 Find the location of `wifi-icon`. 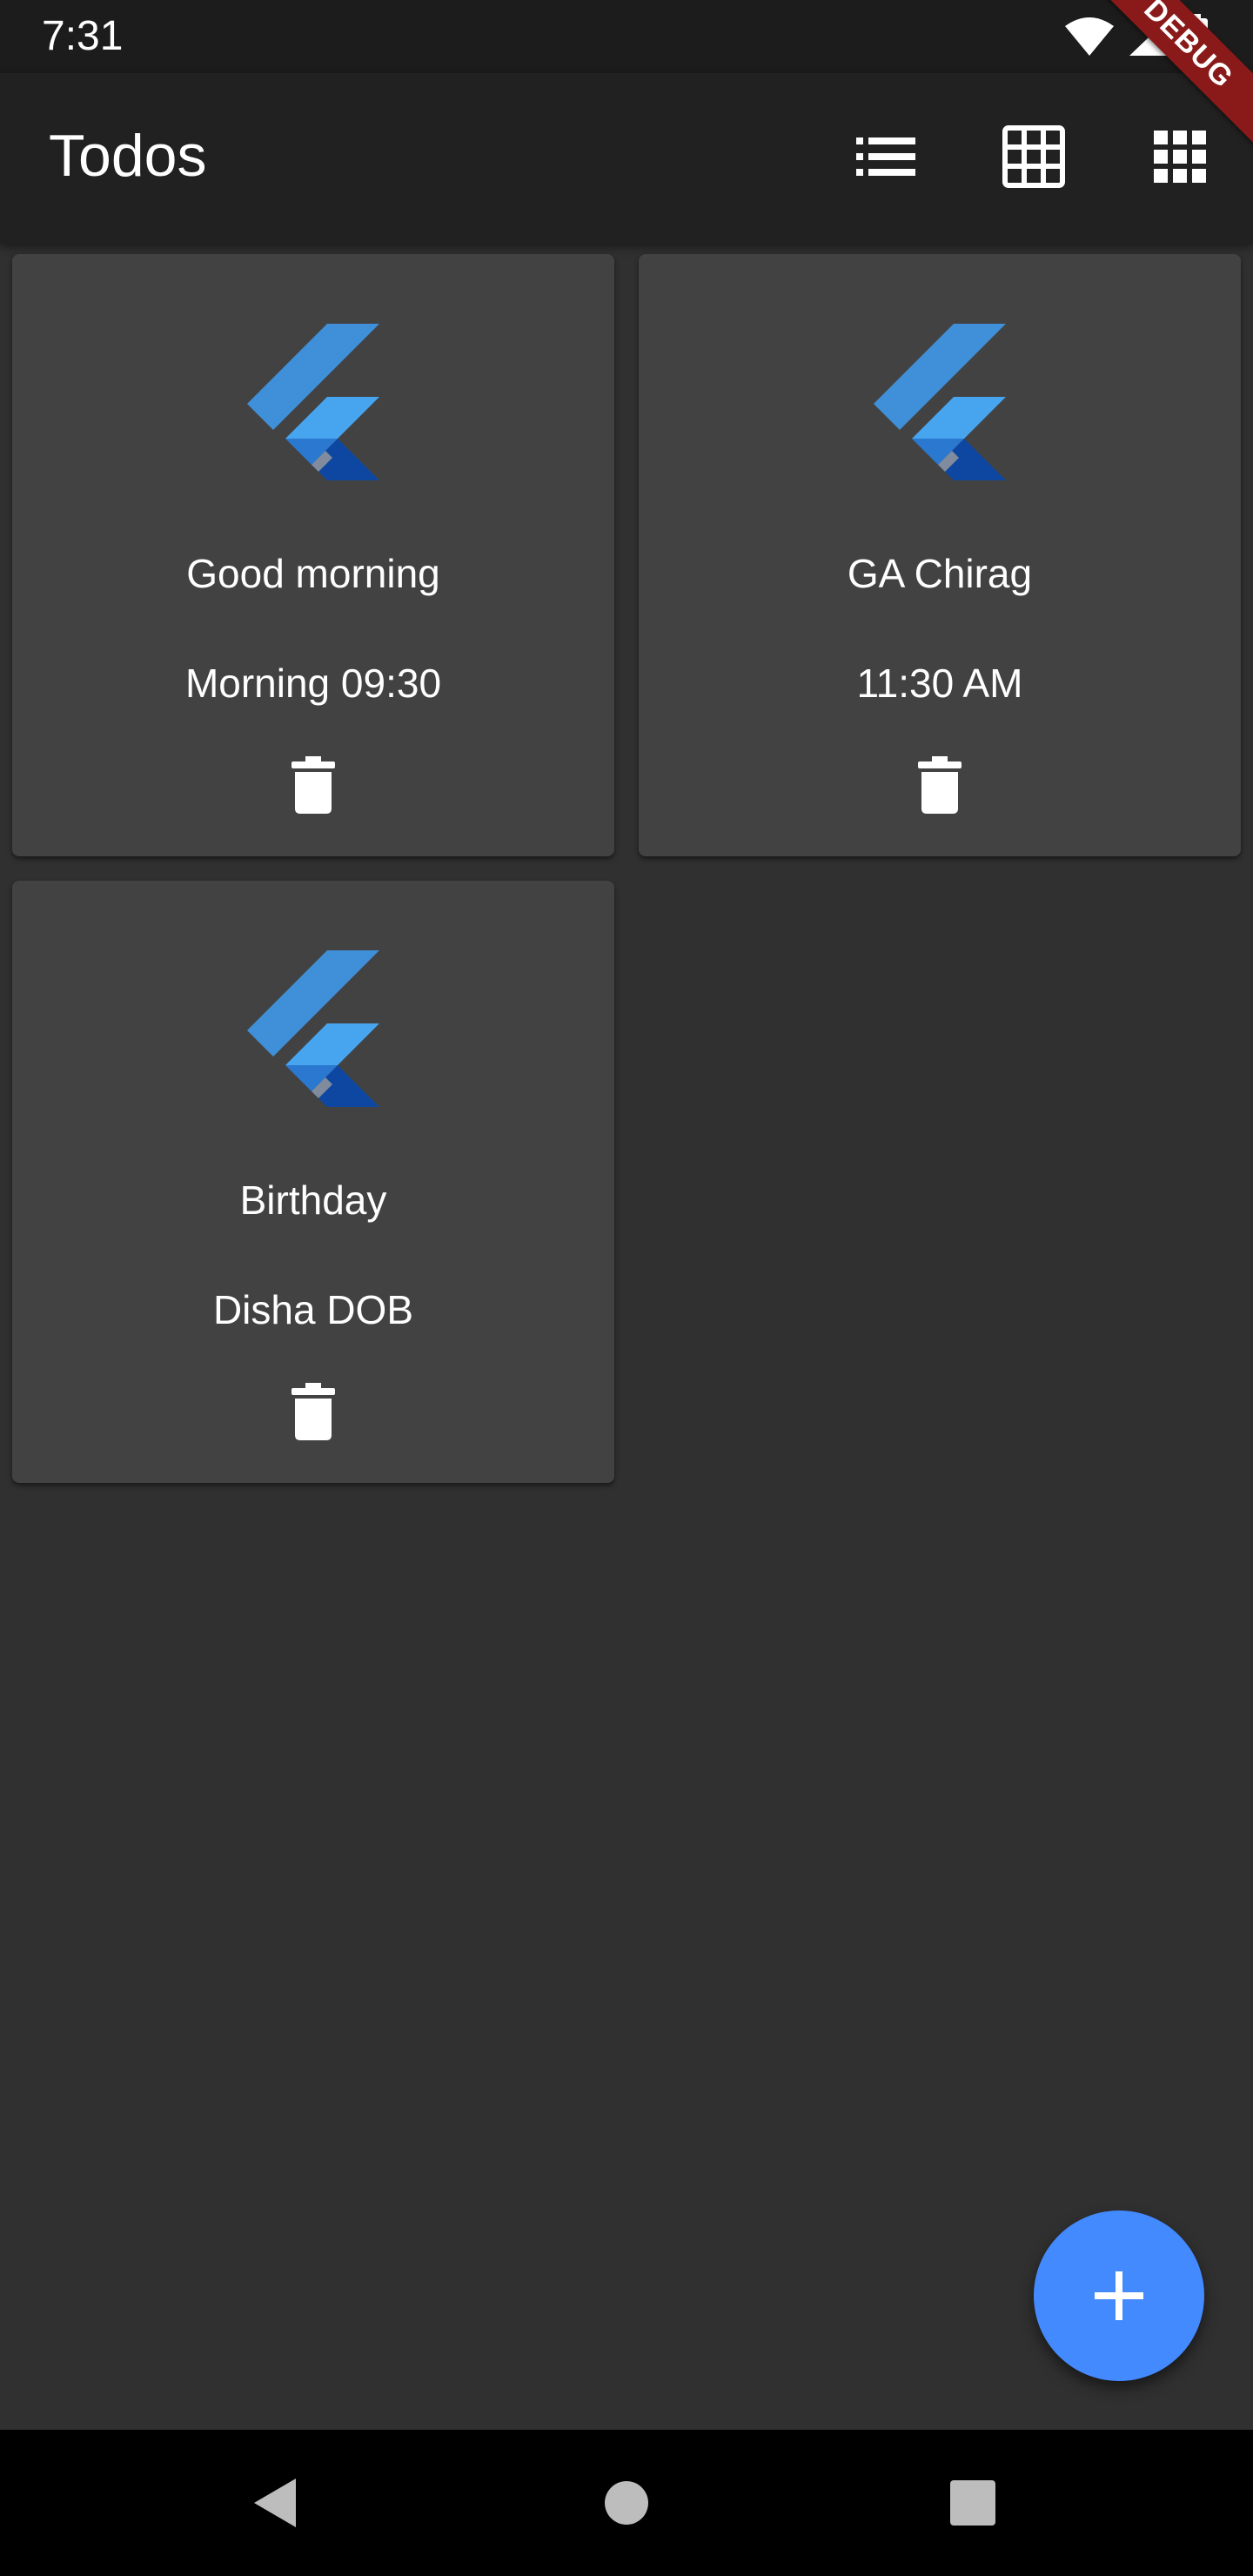

wifi-icon is located at coordinates (1089, 37).